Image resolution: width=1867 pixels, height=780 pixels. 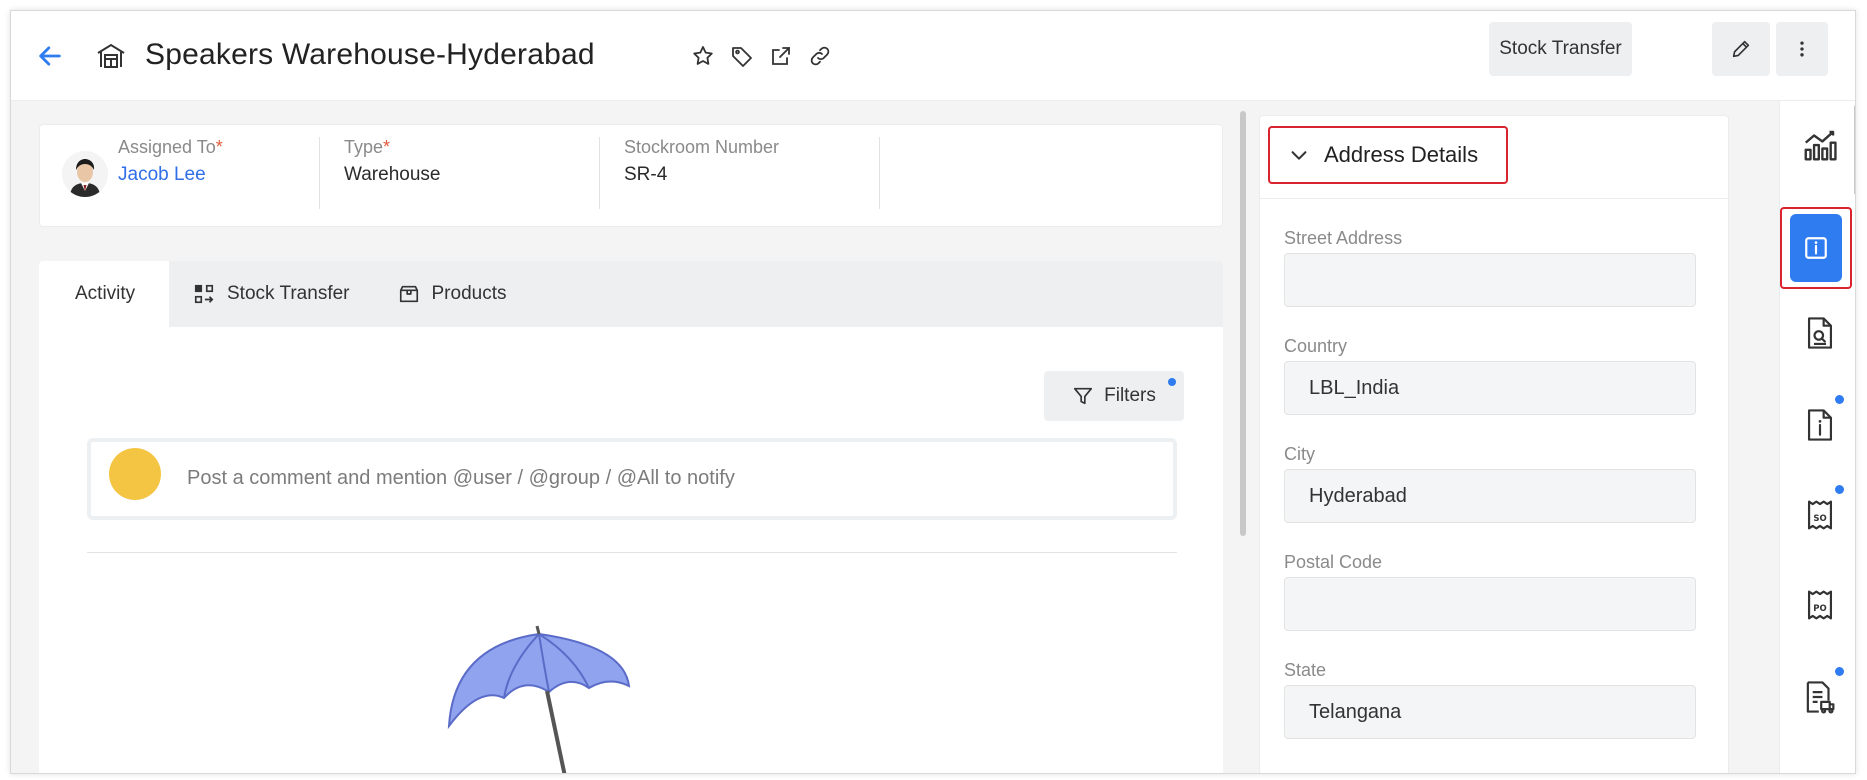 I want to click on tab-products: Products, so click(x=452, y=294).